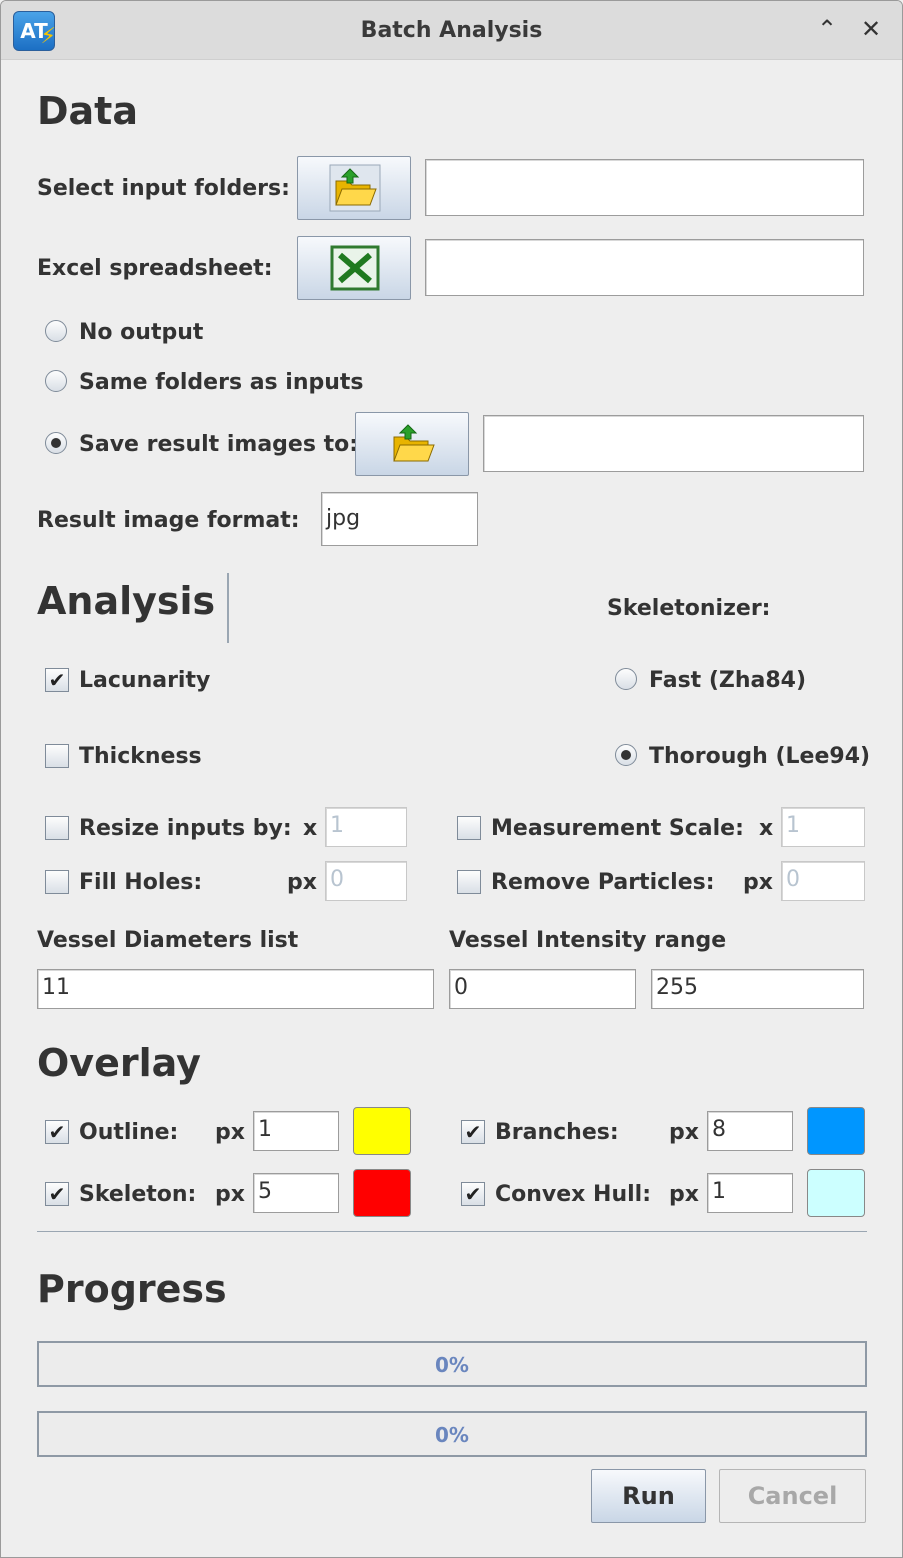  What do you see at coordinates (366, 827) in the screenshot?
I see `resize-inputs-field: 1` at bounding box center [366, 827].